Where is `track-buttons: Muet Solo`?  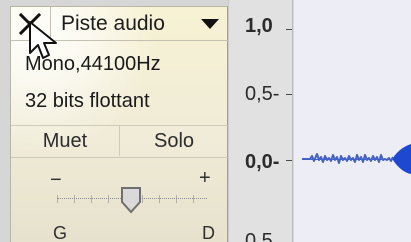
track-buttons: Muet Solo is located at coordinates (119, 141).